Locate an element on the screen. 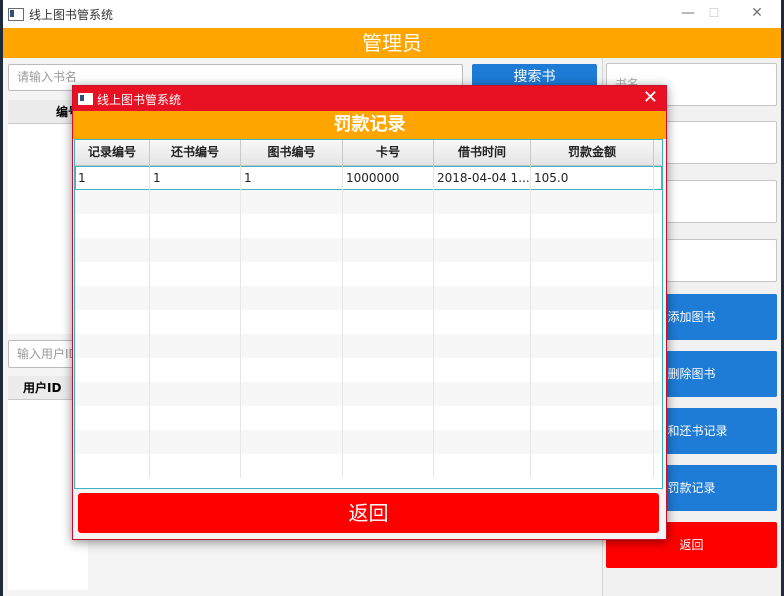 This screenshot has width=784, height=596. maximize-icon: ☐ is located at coordinates (714, 13).